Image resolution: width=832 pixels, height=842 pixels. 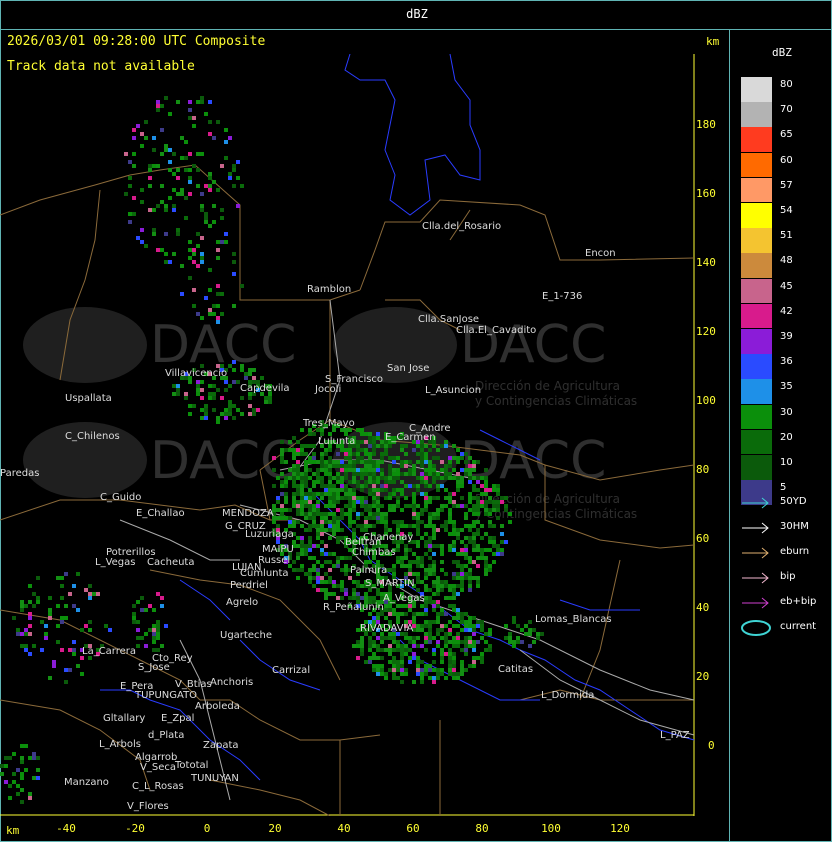 What do you see at coordinates (171, 562) in the screenshot?
I see `svg-text: Cacheuta` at bounding box center [171, 562].